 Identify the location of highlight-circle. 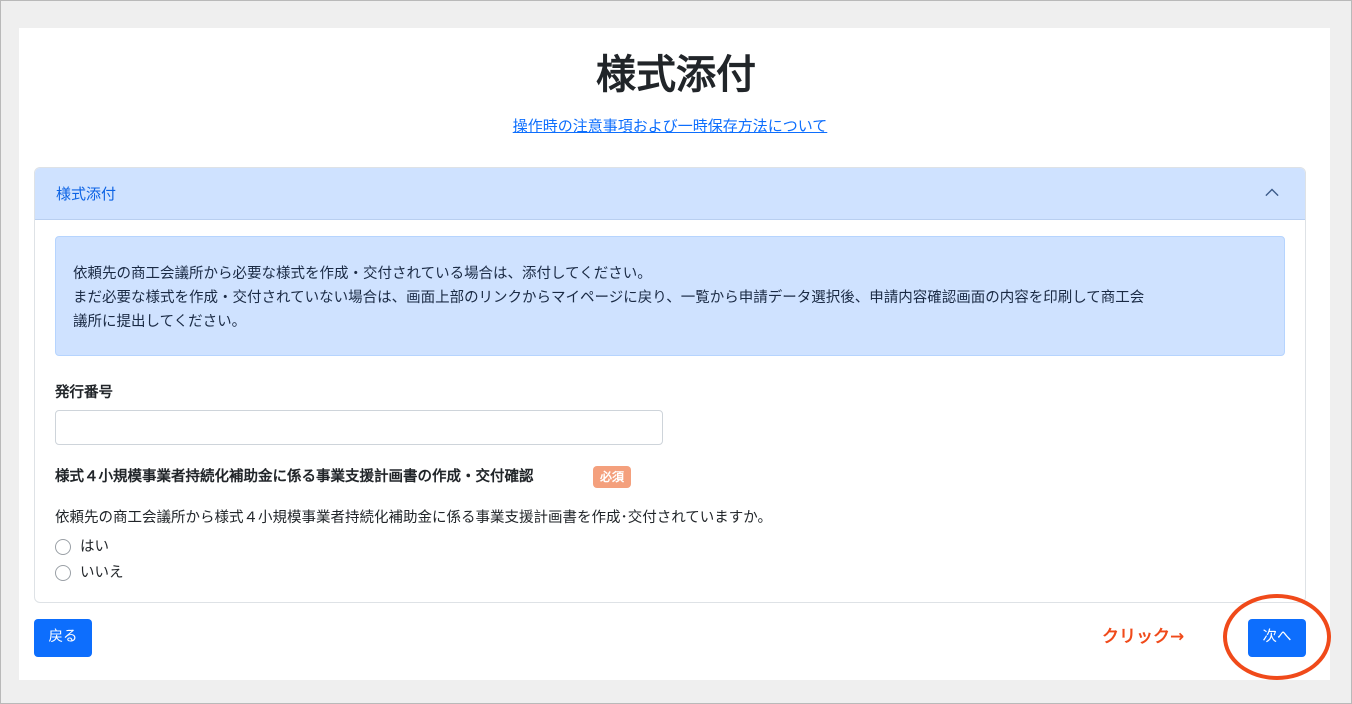
(1277, 637).